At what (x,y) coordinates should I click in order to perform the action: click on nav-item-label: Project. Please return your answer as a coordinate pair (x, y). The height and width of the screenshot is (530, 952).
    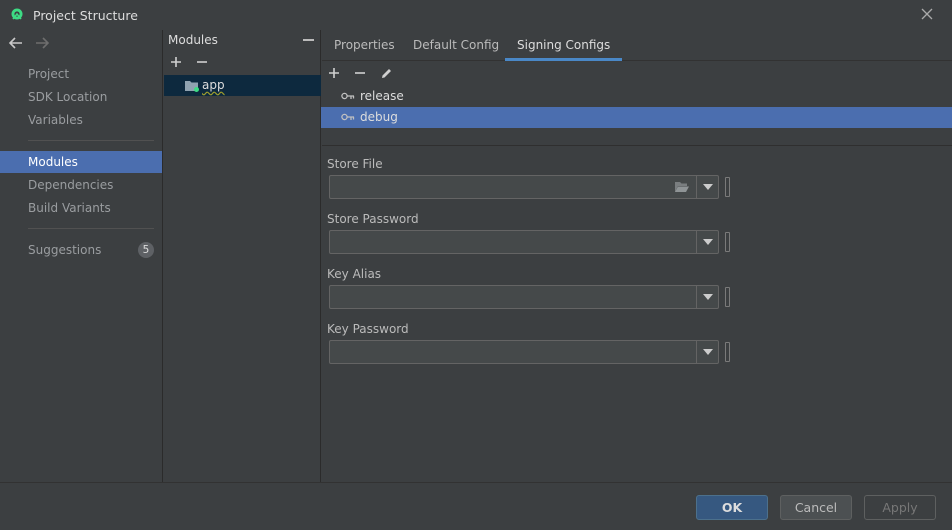
    Looking at the image, I should click on (49, 74).